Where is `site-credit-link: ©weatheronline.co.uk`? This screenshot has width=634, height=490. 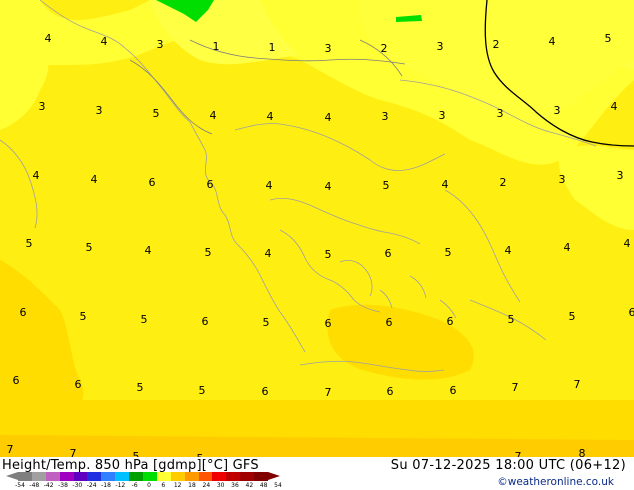
site-credit-link: ©weatheronline.co.uk is located at coordinates (555, 482).